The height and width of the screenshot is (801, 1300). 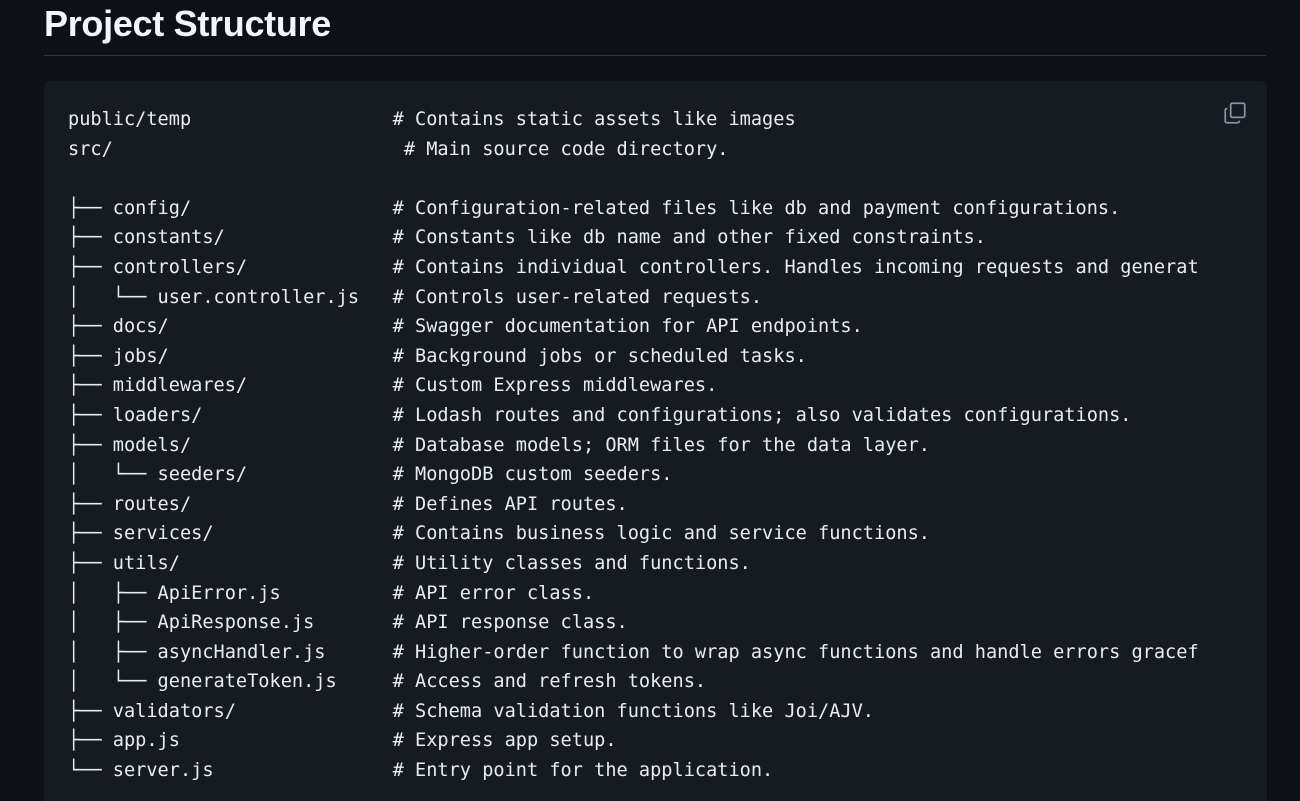 I want to click on code-line: src/ # Main source code directory., so click(x=398, y=149).